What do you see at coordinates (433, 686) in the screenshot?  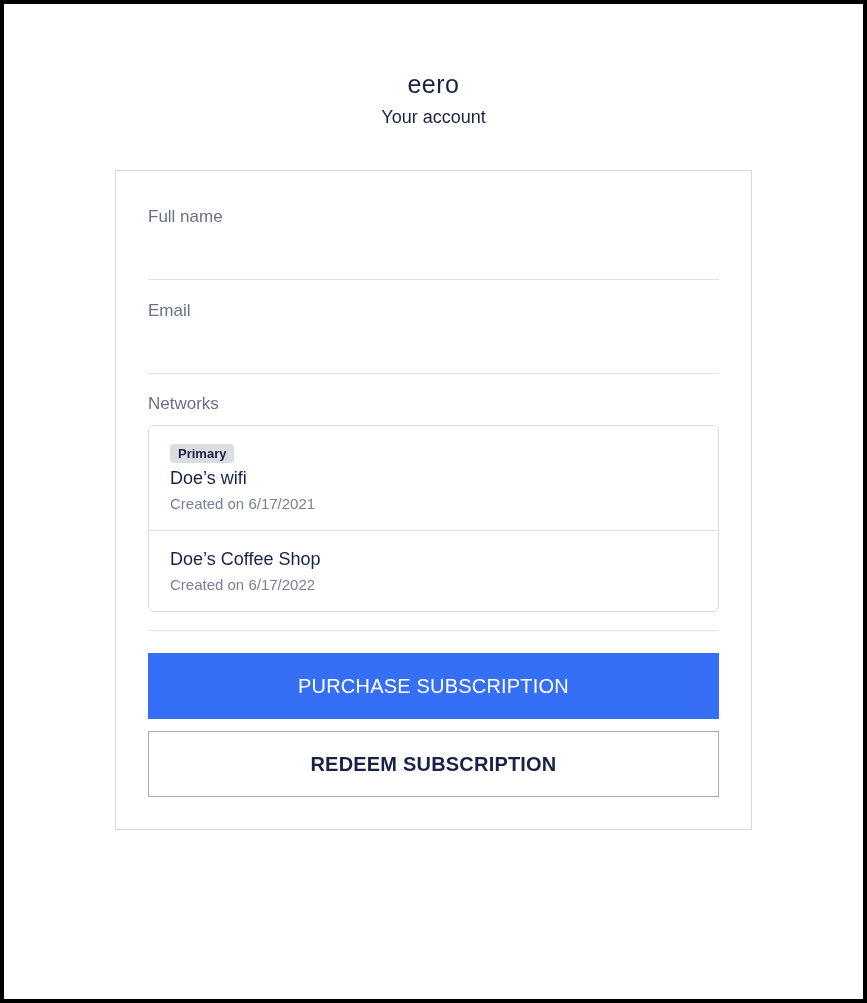 I see `purchase-button: PURCHASE SUBSCRIPTION` at bounding box center [433, 686].